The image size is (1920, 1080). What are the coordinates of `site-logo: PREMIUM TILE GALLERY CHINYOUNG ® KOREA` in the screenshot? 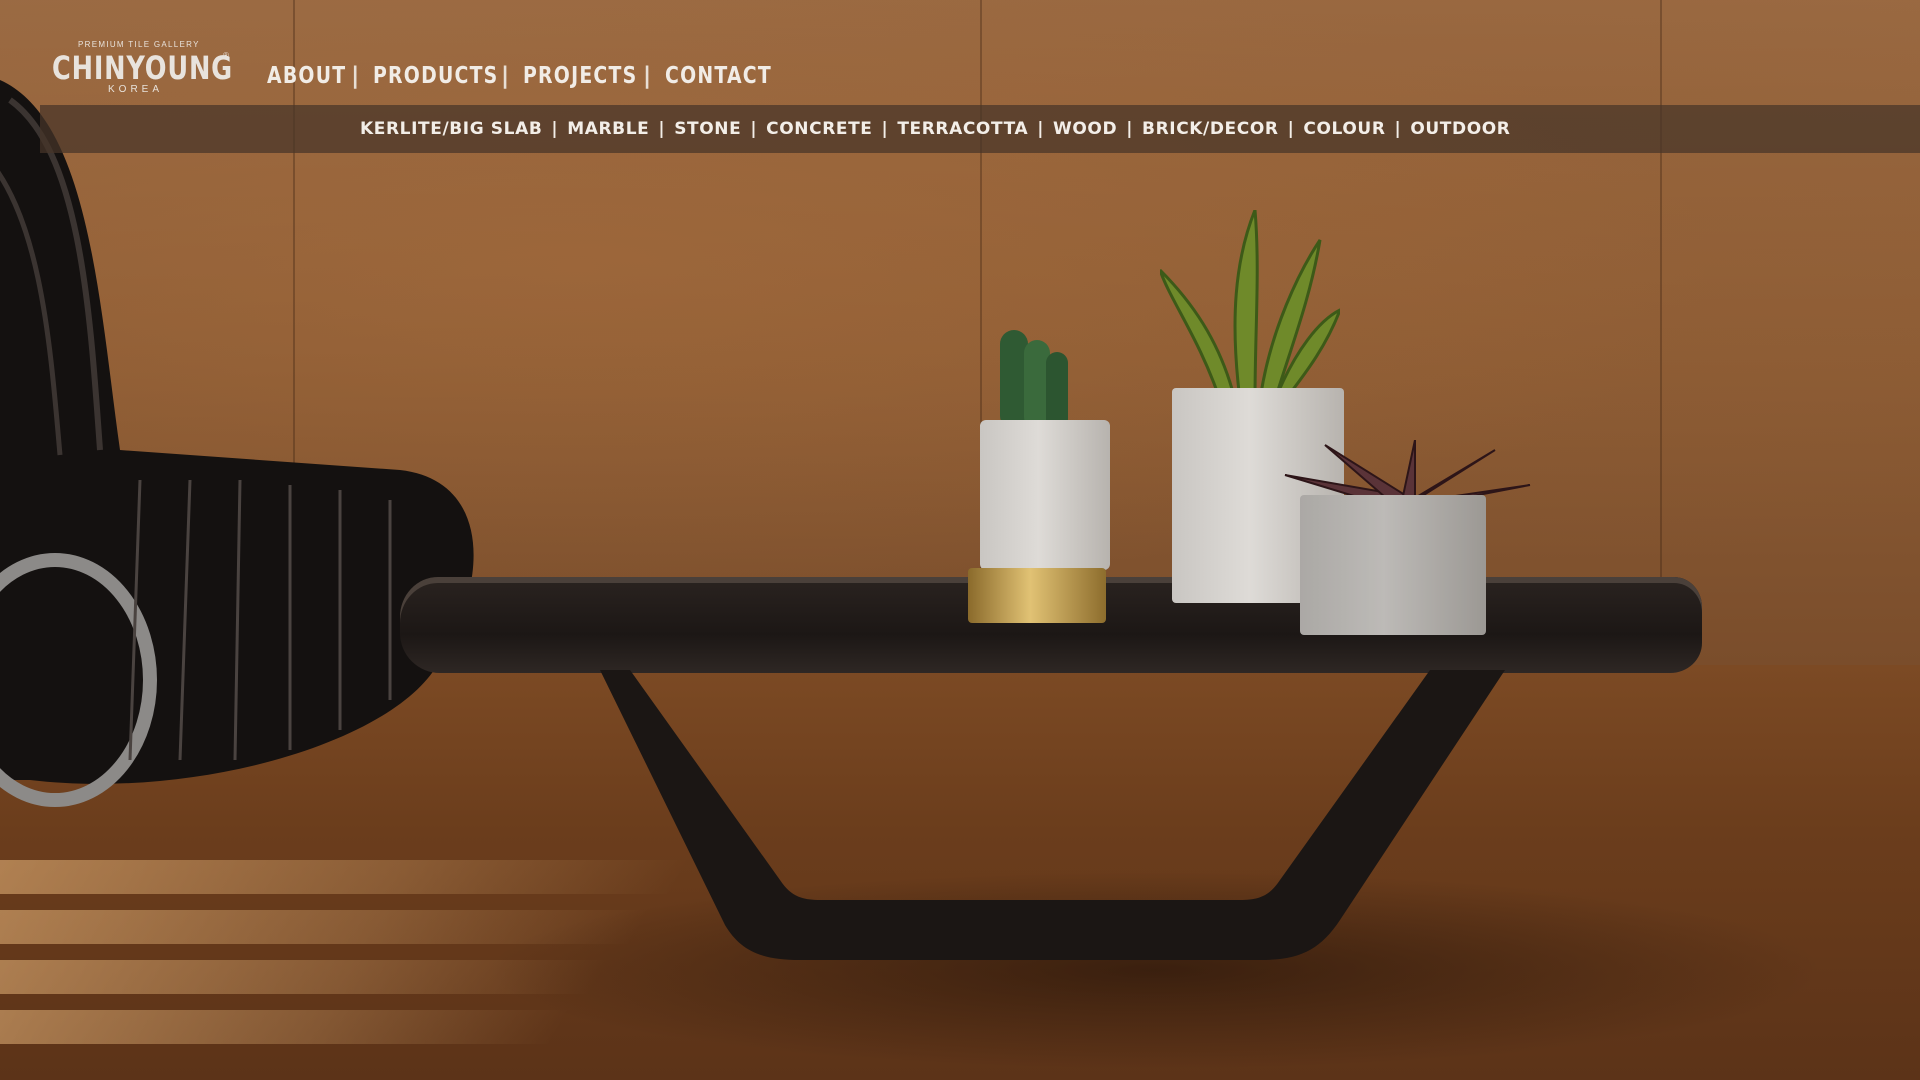 It's located at (144, 68).